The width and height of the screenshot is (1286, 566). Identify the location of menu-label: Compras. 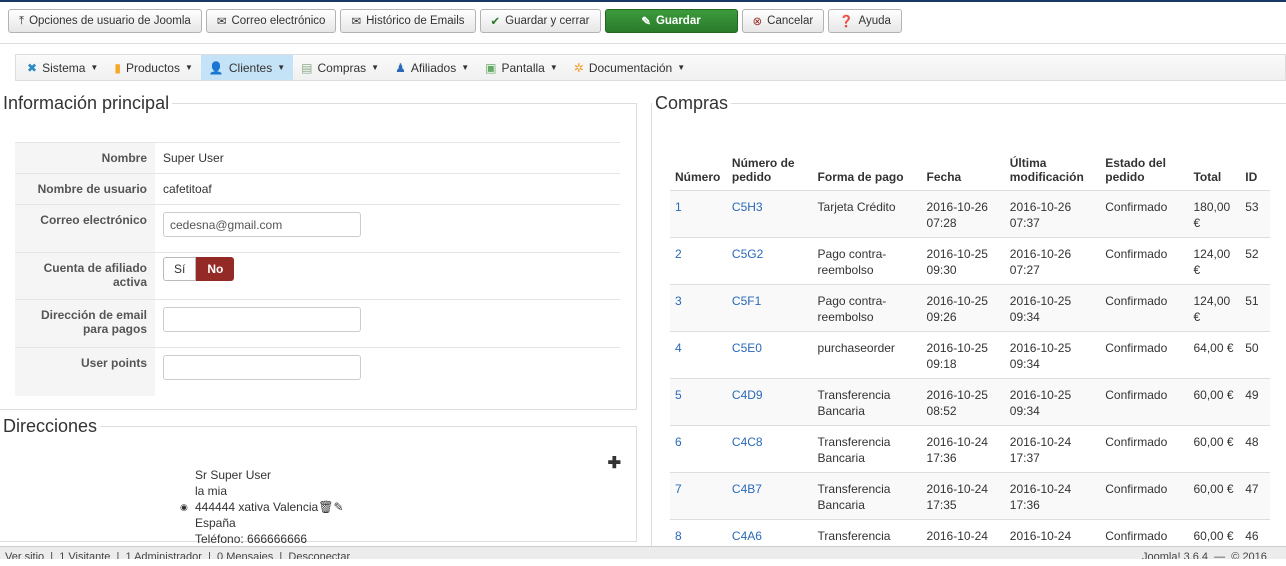
(342, 67).